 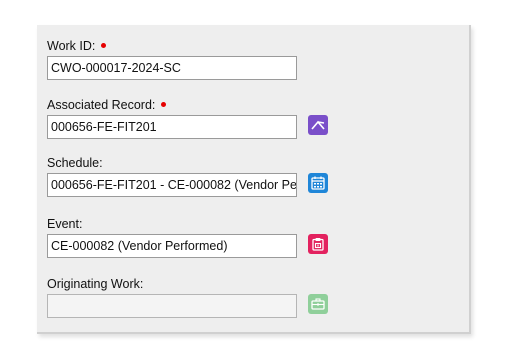 I want to click on work-id-field: Work ID: CWO-000017-2024-SC, so click(x=172, y=59).